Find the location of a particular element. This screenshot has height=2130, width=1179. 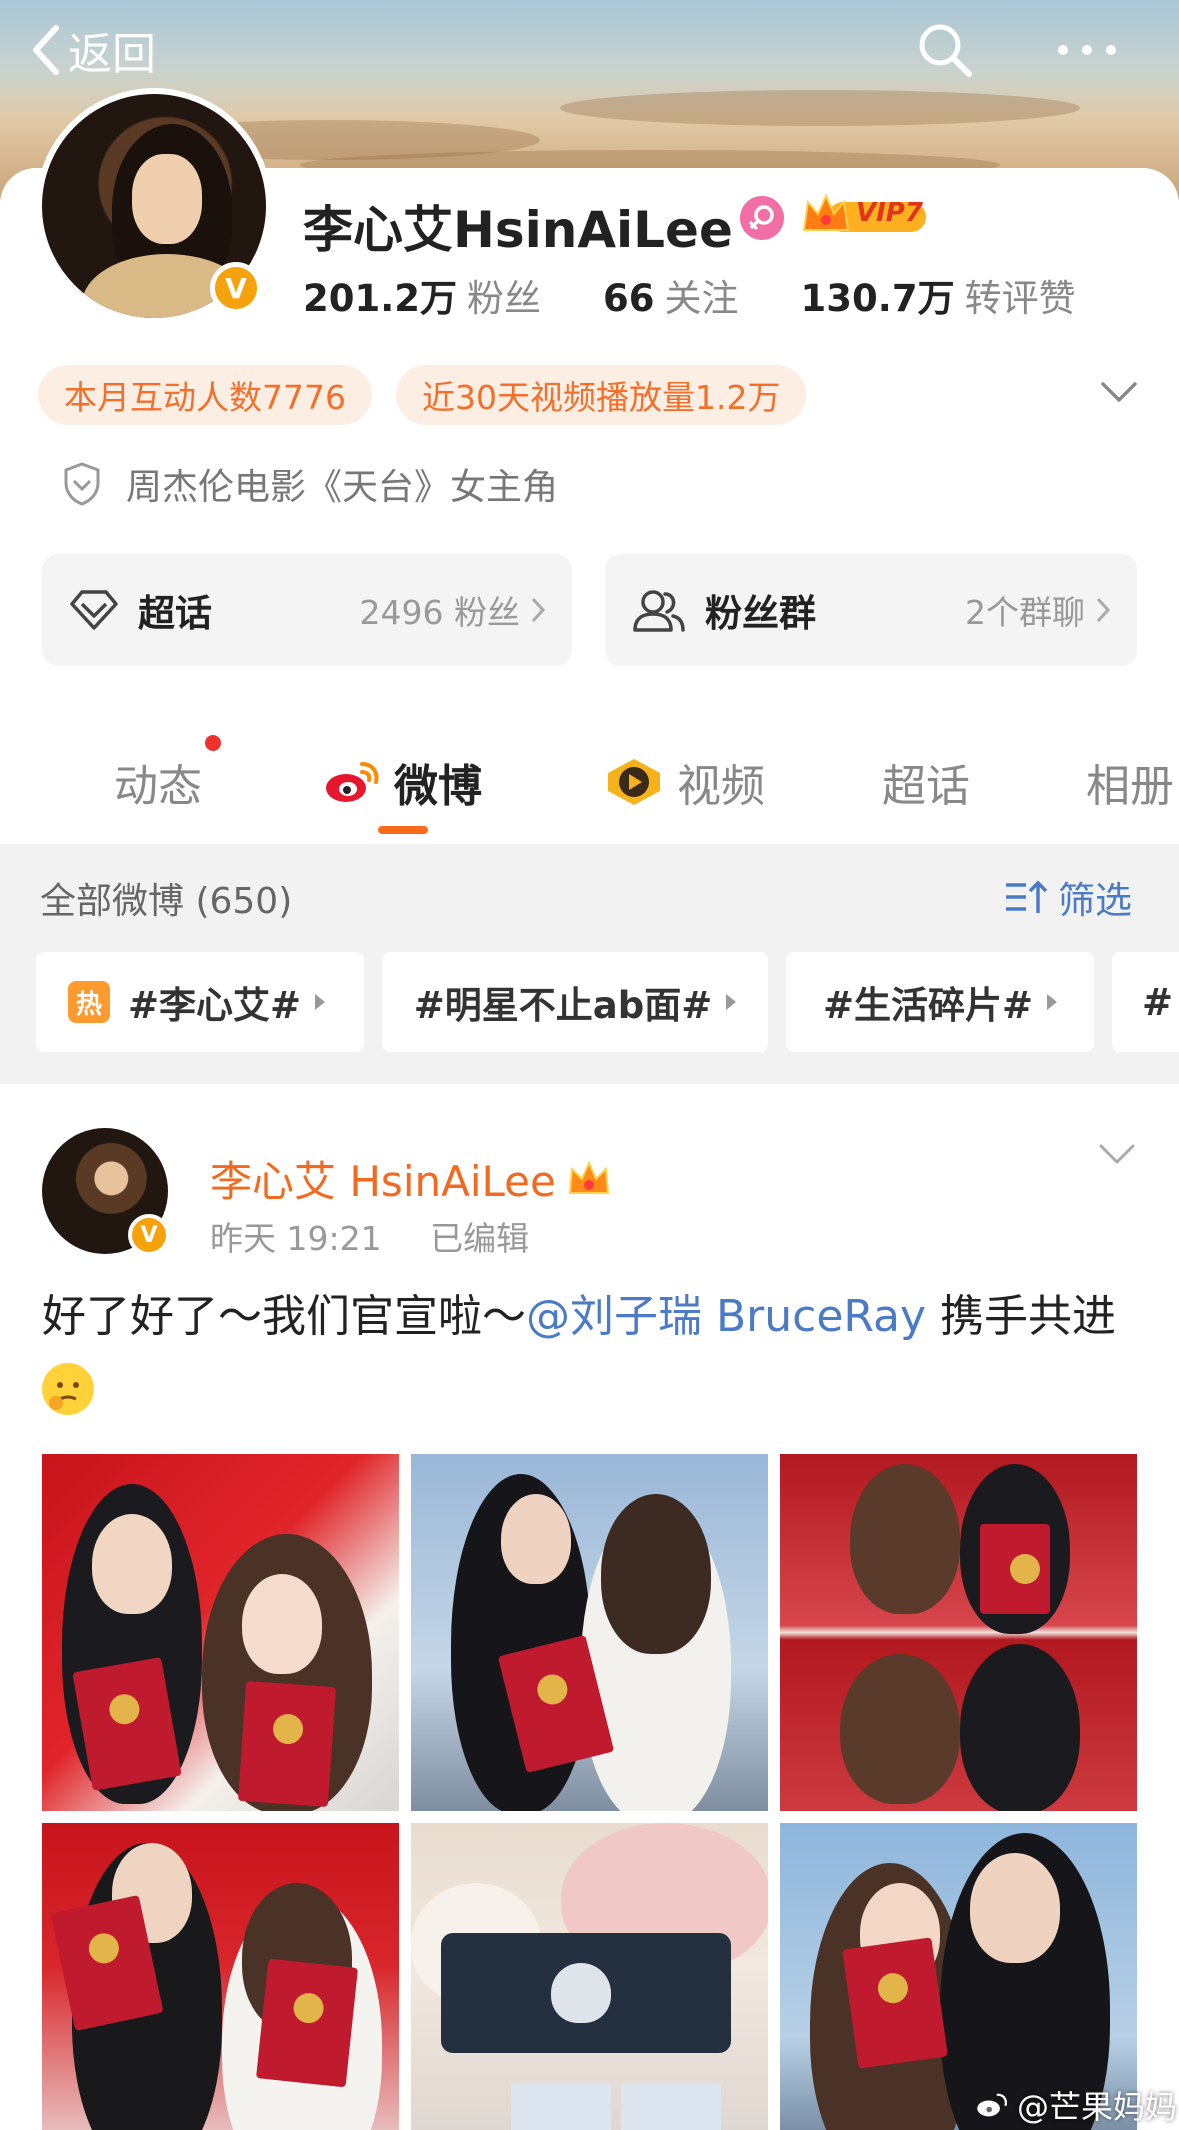

followers-count: 201.2万 is located at coordinates (380, 295).